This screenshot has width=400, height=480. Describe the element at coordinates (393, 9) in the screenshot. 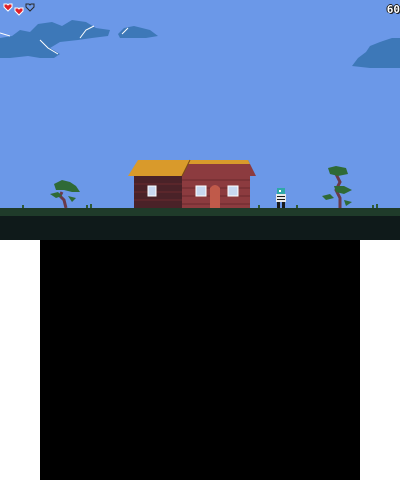

I see `fps-counter: 60` at that location.